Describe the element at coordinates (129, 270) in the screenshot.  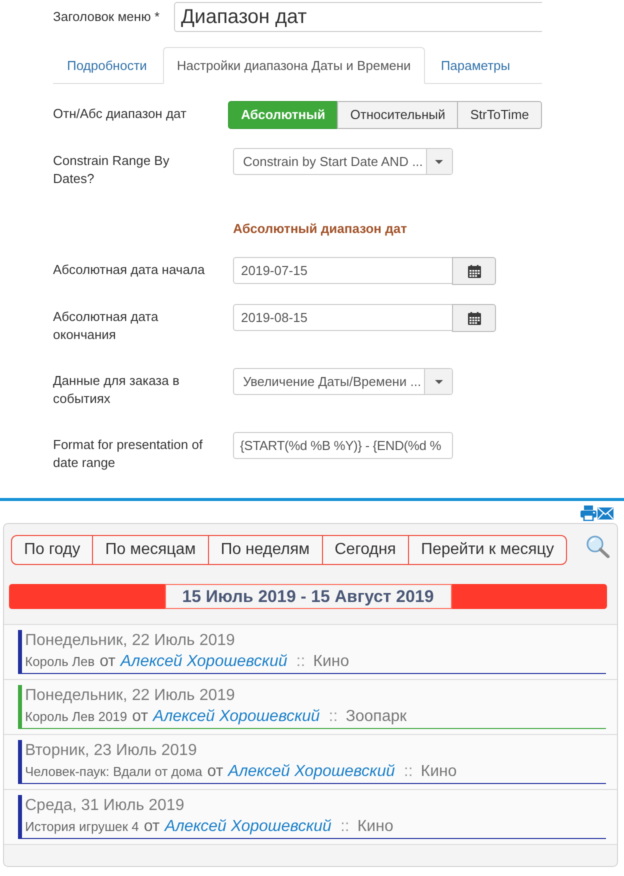
I see `field-label: Абсолютная дата начала` at that location.